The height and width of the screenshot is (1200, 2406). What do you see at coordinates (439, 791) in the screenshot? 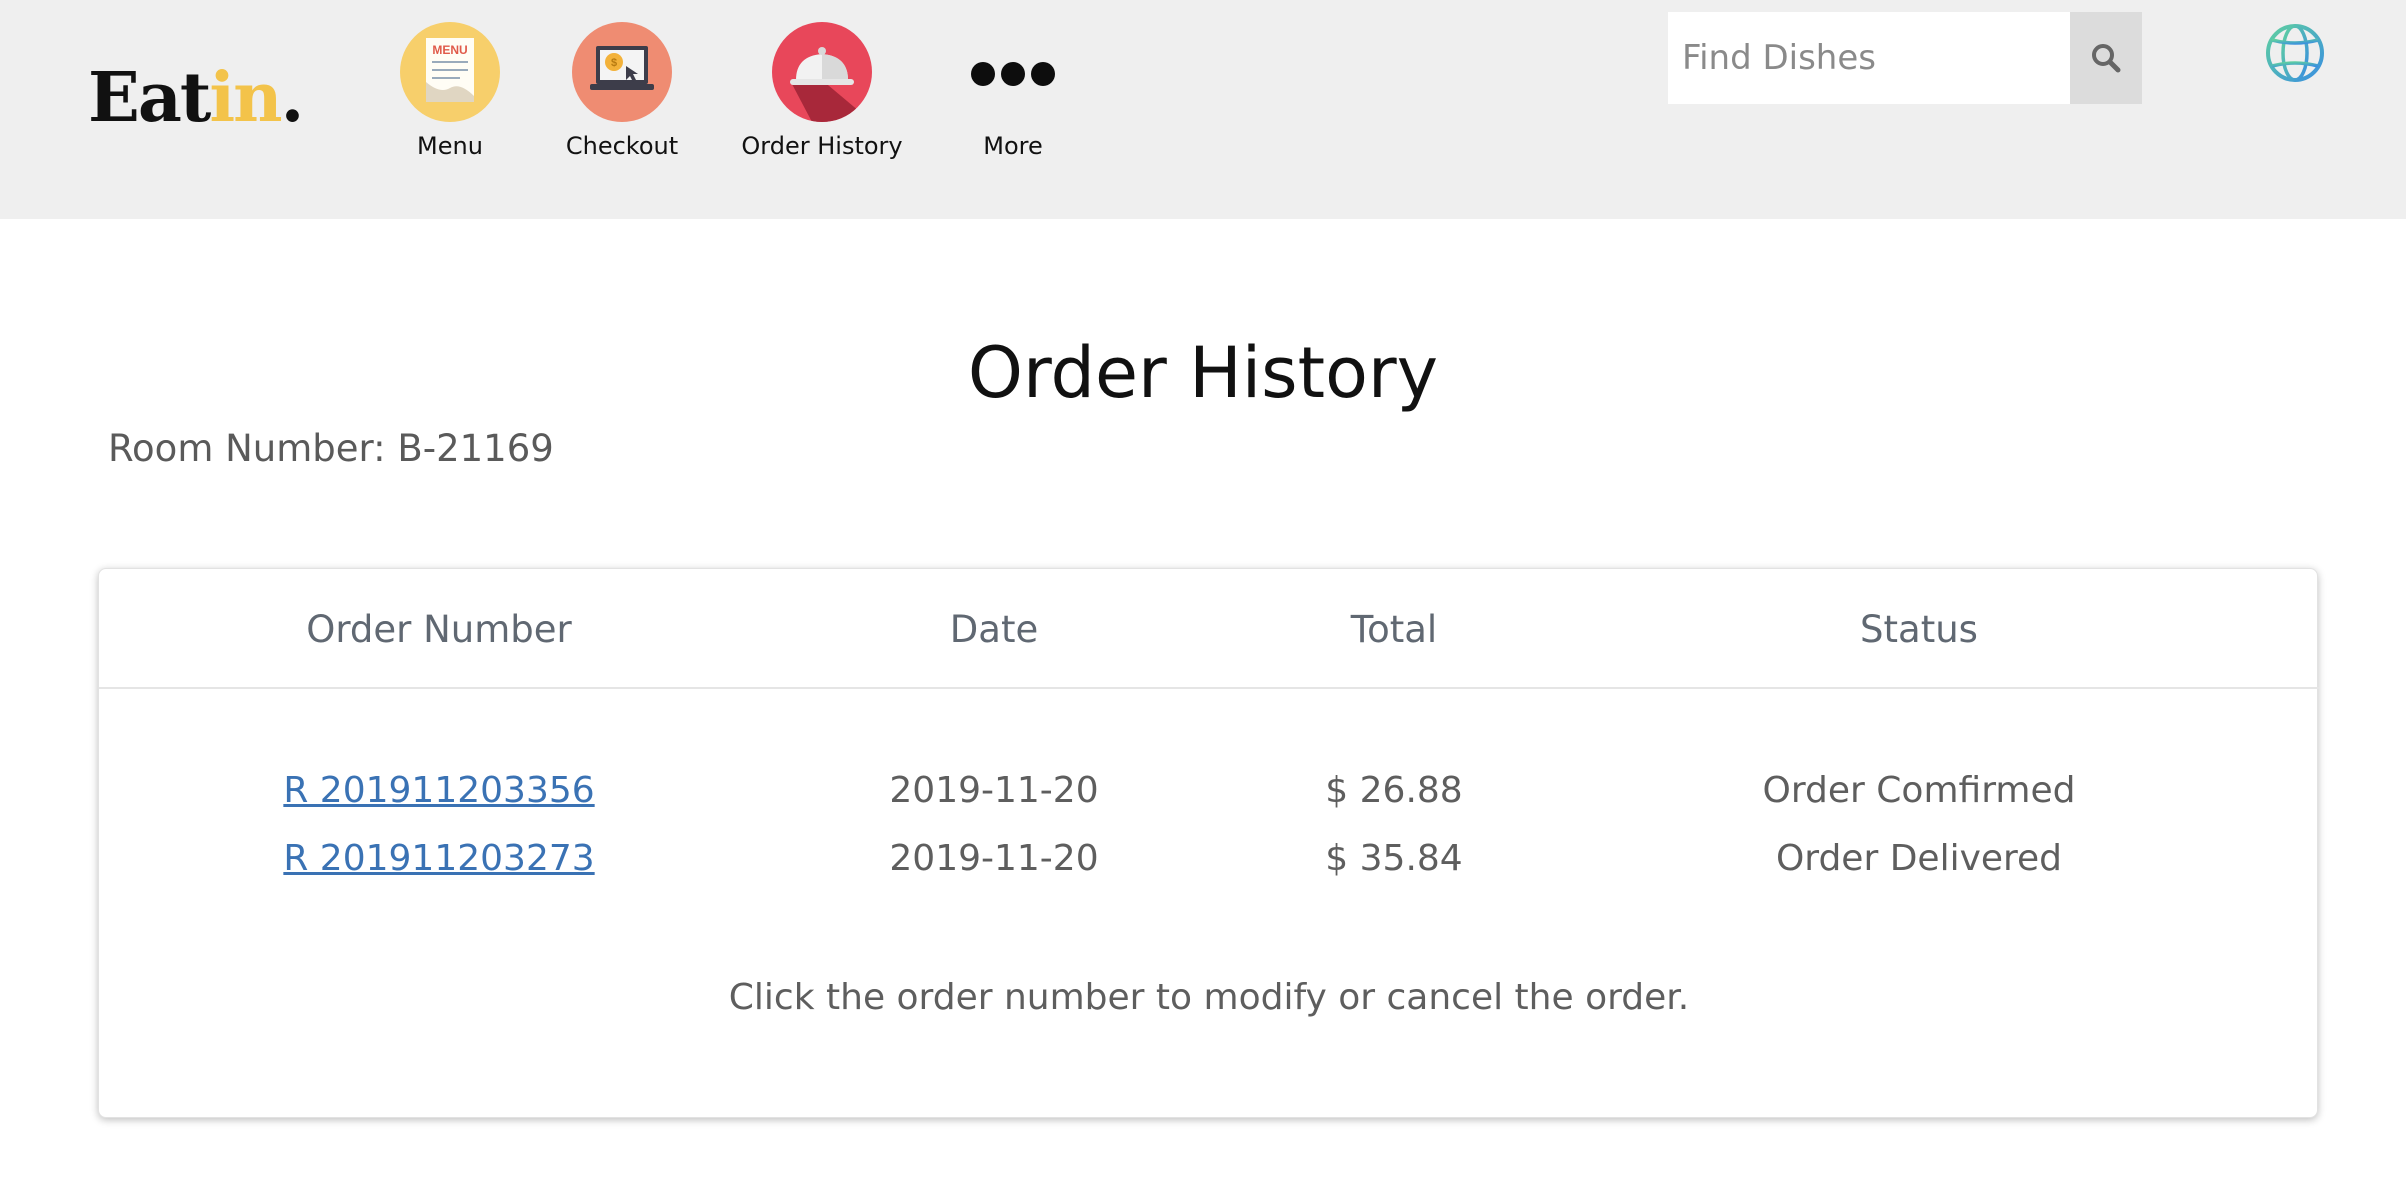
I see `order-number-link: R 201911203356` at bounding box center [439, 791].